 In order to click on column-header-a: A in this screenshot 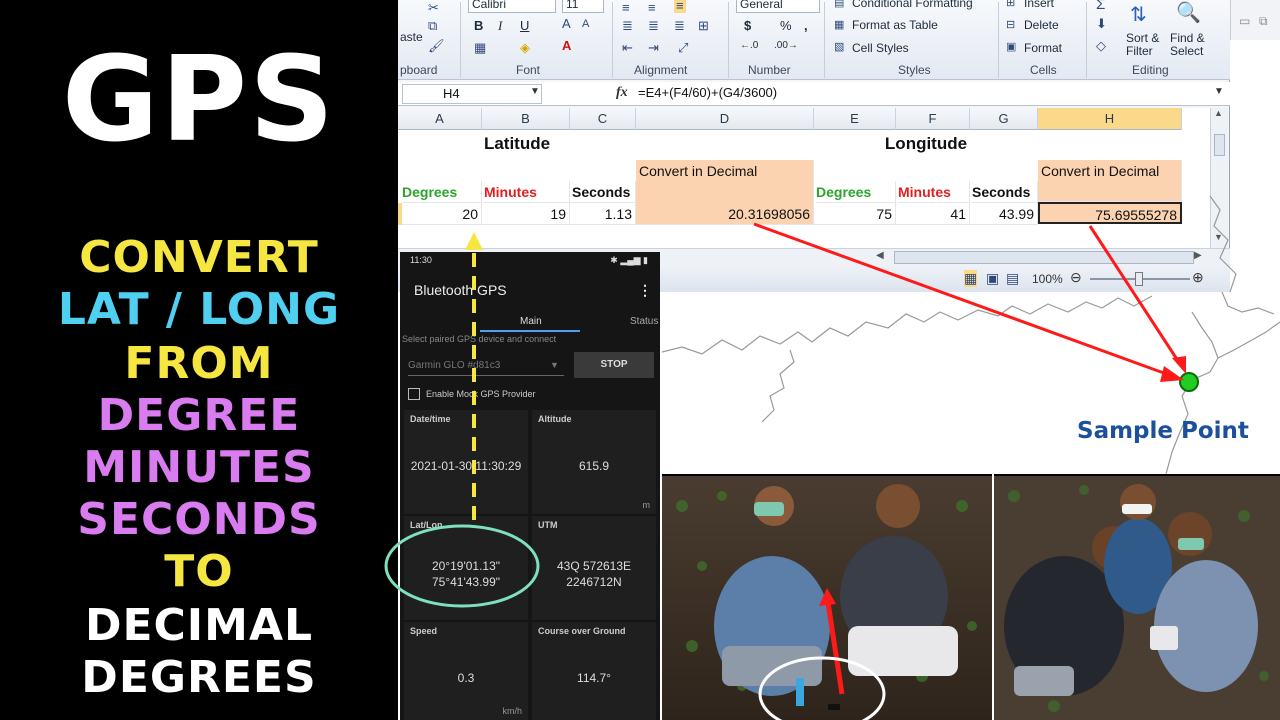, I will do `click(440, 119)`.